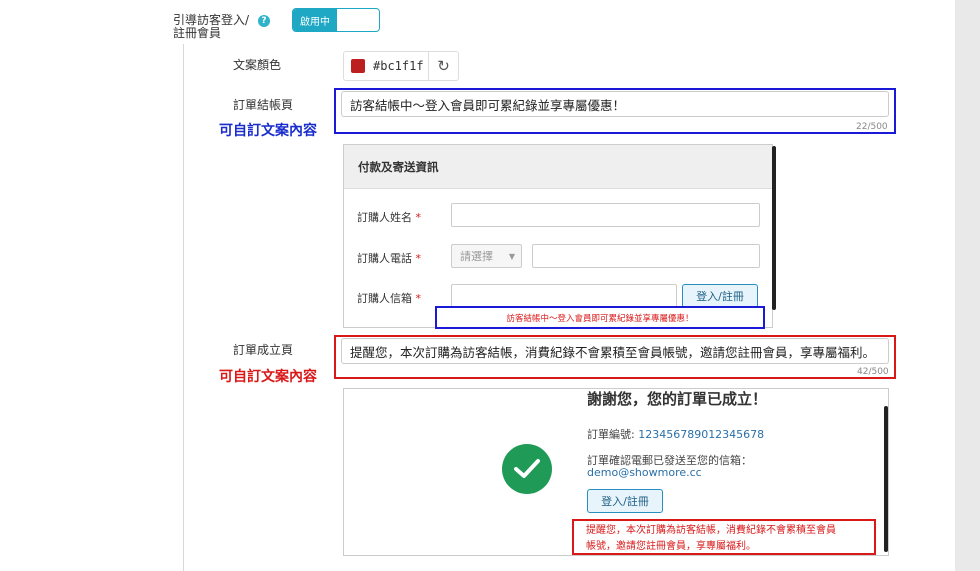 Image resolution: width=980 pixels, height=571 pixels. What do you see at coordinates (701, 434) in the screenshot?
I see `order-number-value: 123456789012345678` at bounding box center [701, 434].